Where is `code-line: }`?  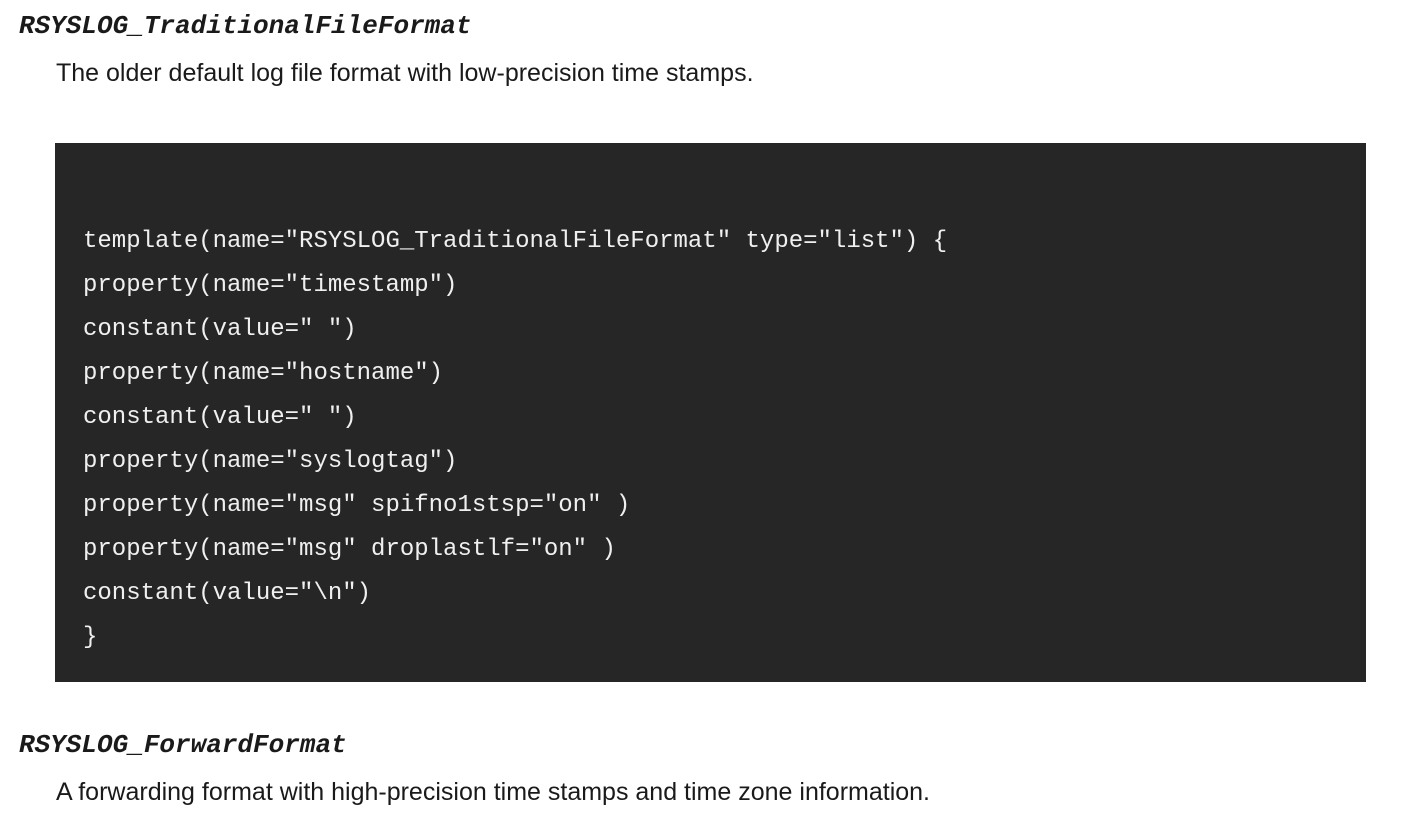 code-line: } is located at coordinates (90, 637).